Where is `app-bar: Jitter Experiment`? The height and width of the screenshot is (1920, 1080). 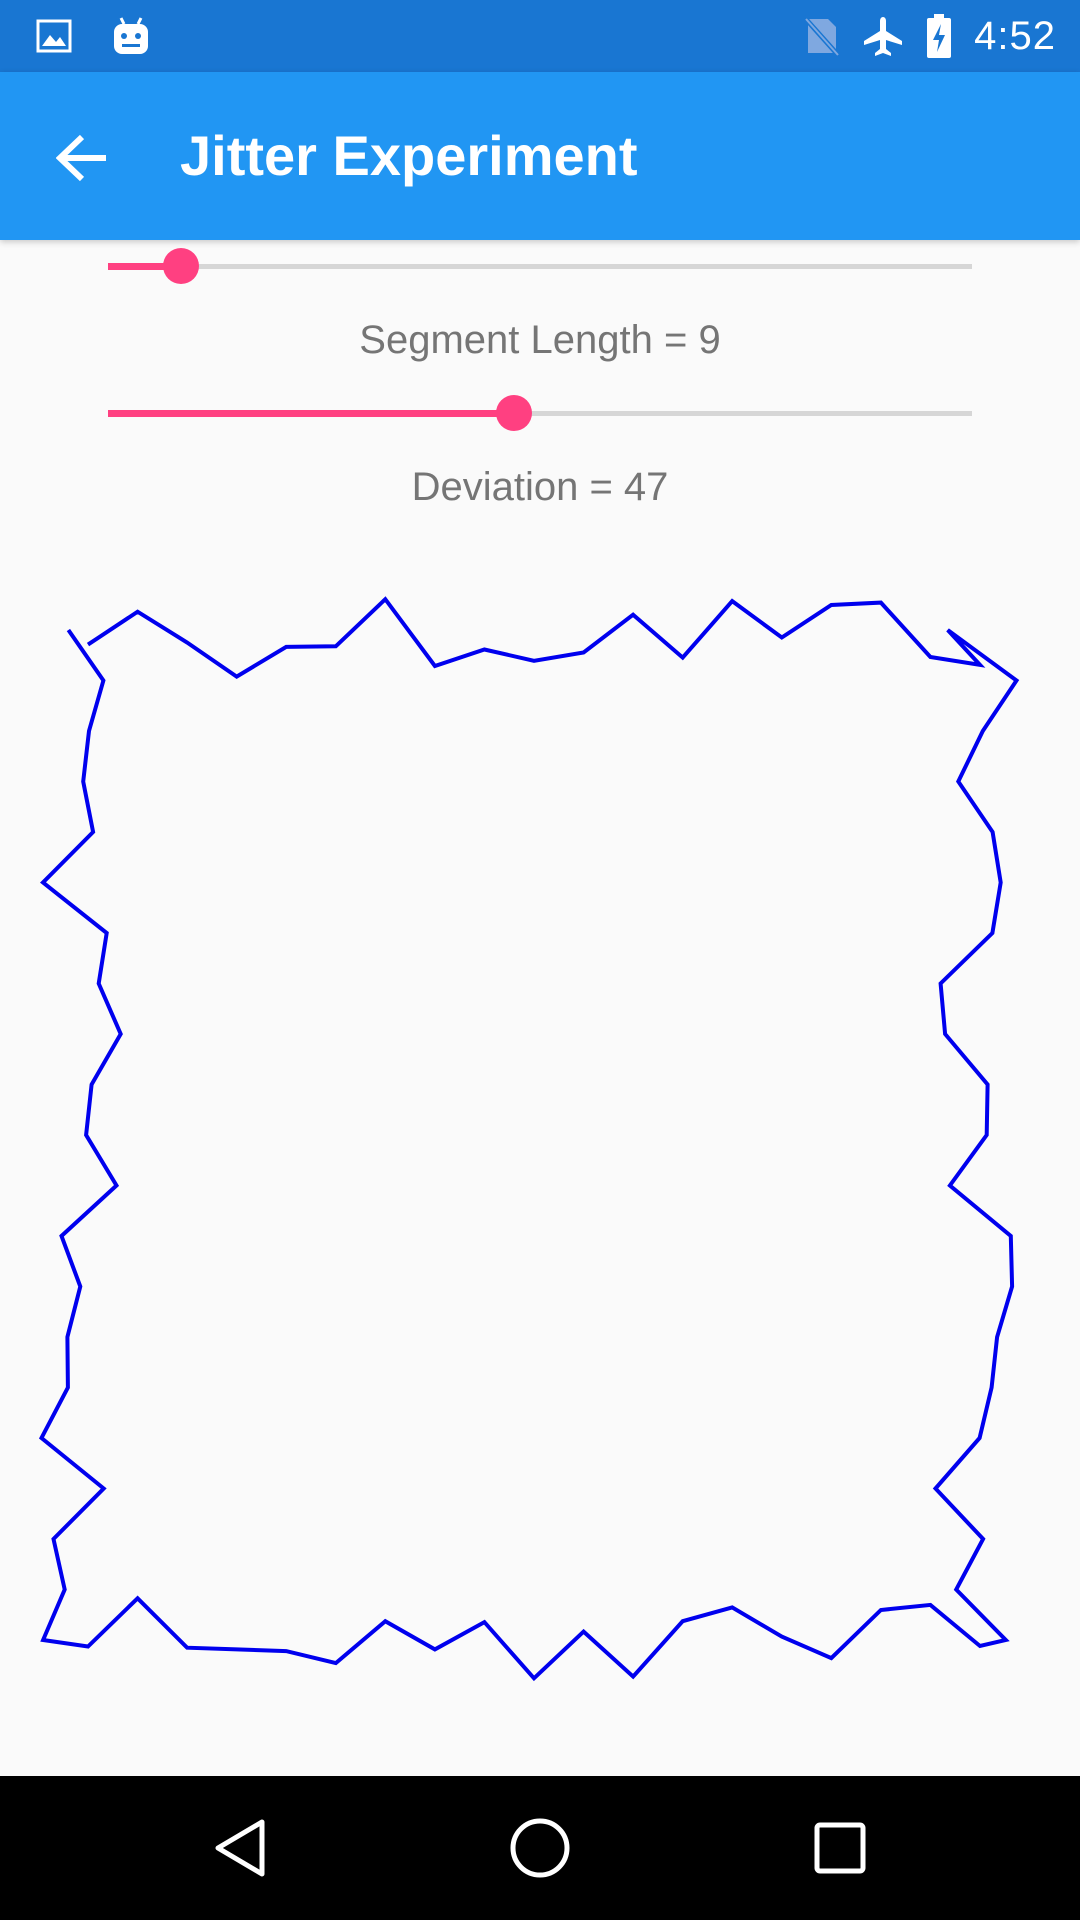
app-bar: Jitter Experiment is located at coordinates (540, 156).